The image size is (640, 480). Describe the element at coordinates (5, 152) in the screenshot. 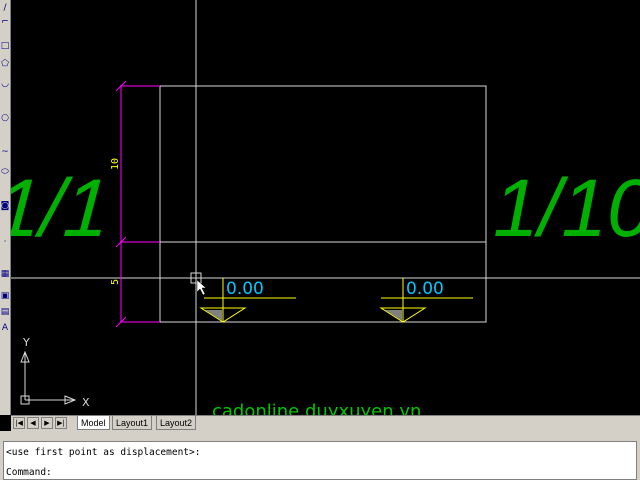

I see `spline-icon: ~` at that location.